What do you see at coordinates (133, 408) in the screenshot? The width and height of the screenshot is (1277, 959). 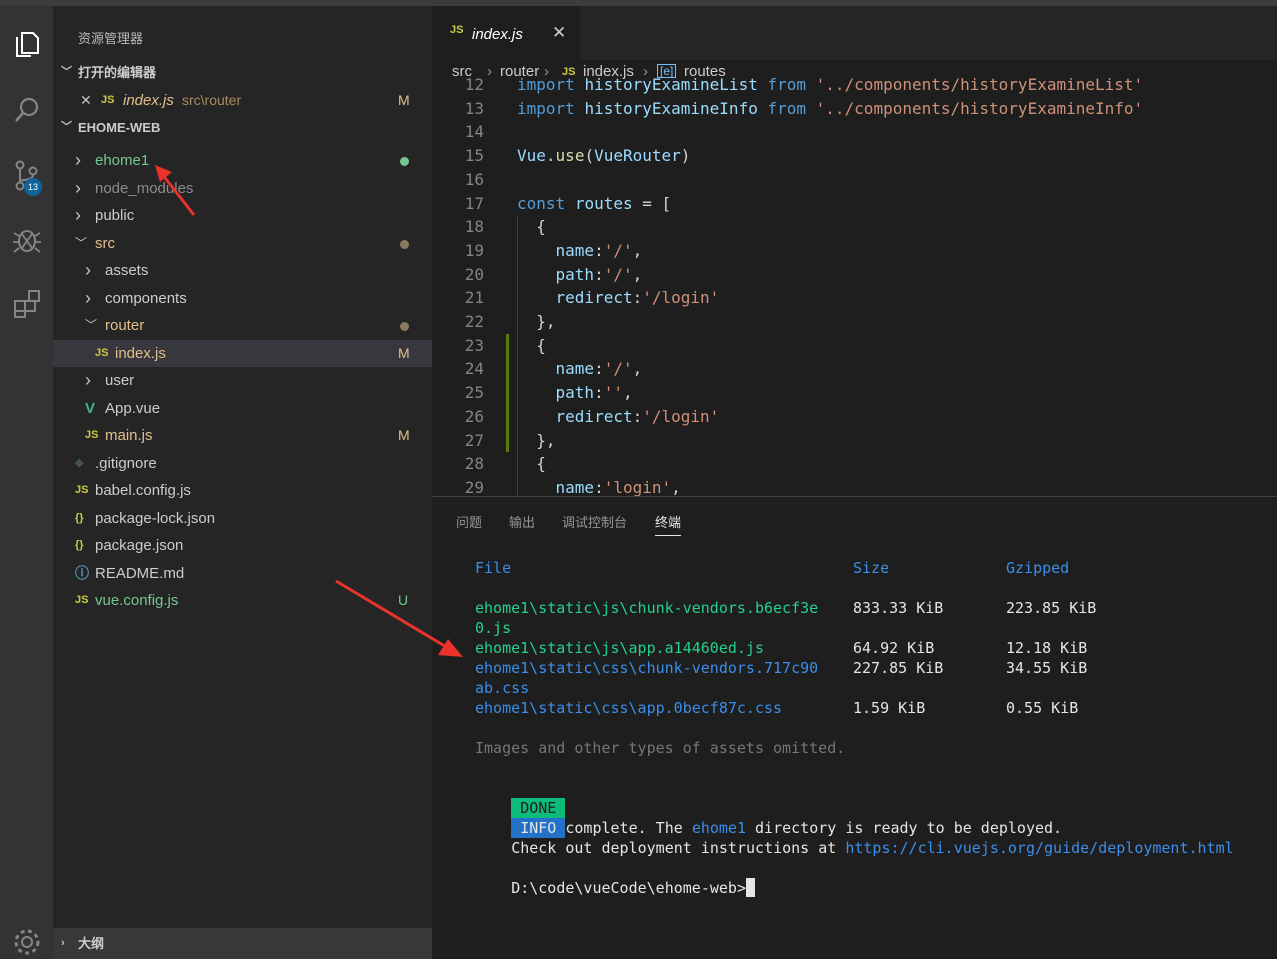 I see `tree-item-label: App.vue` at bounding box center [133, 408].